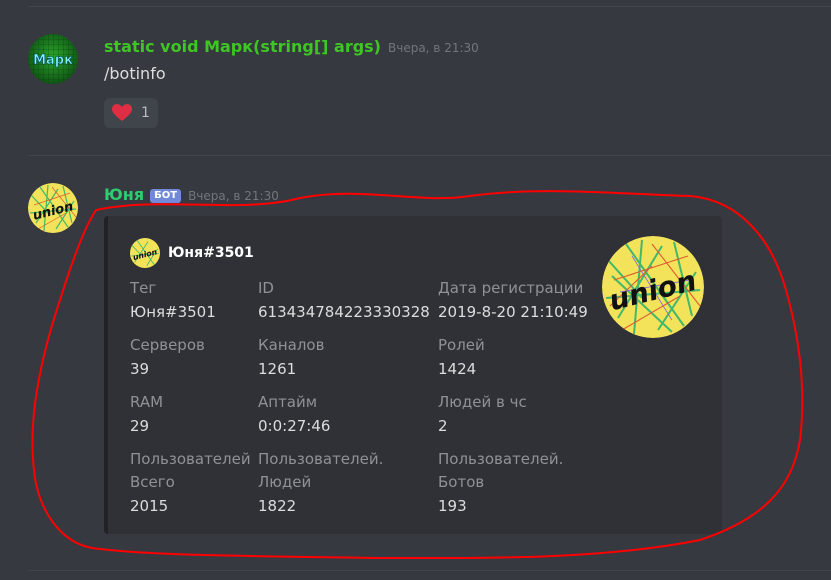 The width and height of the screenshot is (831, 580). What do you see at coordinates (211, 253) in the screenshot?
I see `embed-author-name: Юня#3501` at bounding box center [211, 253].